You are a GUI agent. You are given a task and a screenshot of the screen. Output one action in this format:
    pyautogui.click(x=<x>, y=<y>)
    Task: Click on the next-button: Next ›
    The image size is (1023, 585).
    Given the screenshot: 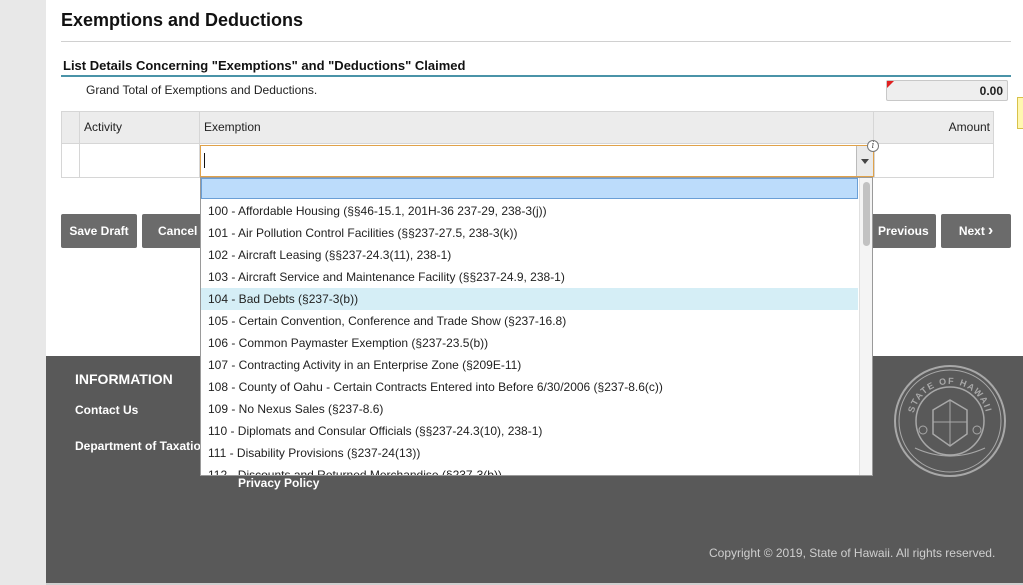 What is the action you would take?
    pyautogui.click(x=976, y=231)
    